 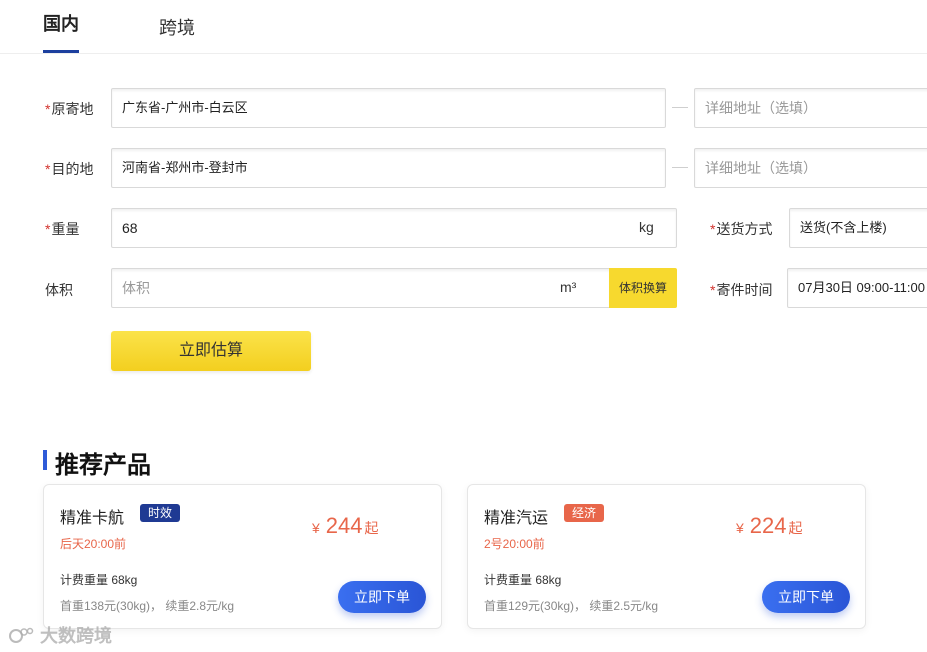 What do you see at coordinates (810, 168) in the screenshot?
I see `destination-detail-input: 详细地址（选填）` at bounding box center [810, 168].